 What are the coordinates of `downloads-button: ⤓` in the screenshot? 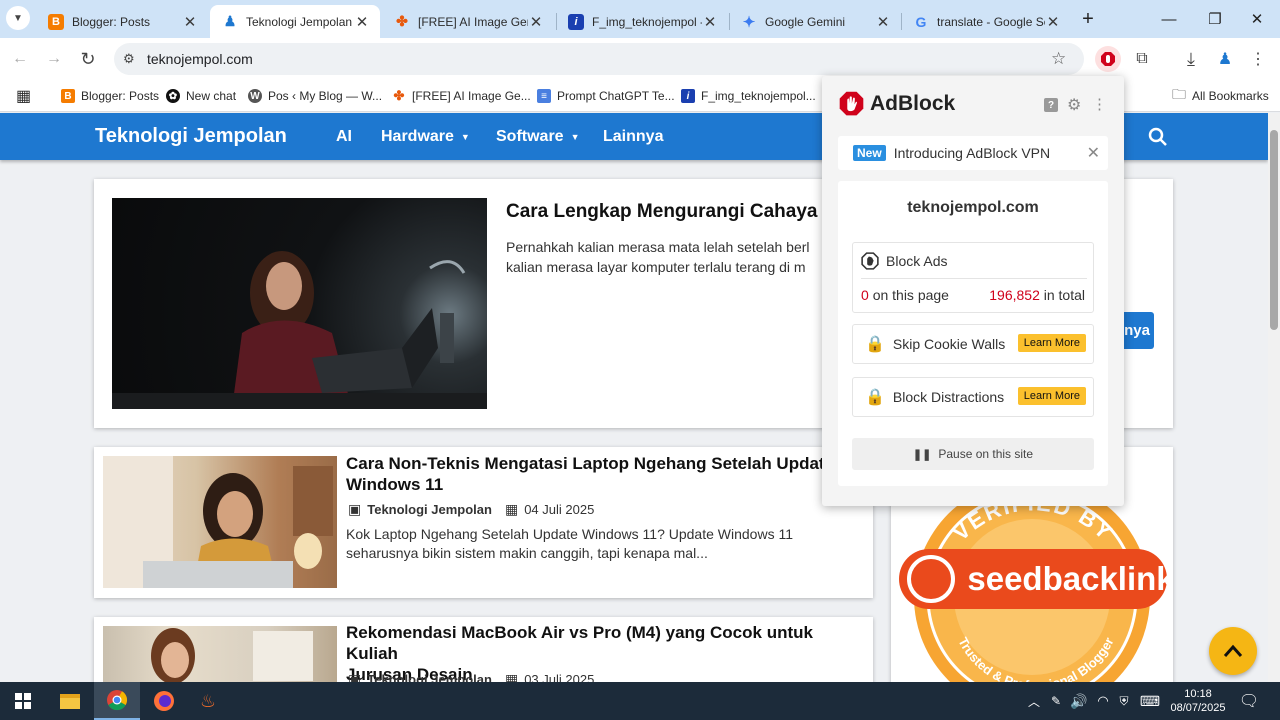 It's located at (1191, 59).